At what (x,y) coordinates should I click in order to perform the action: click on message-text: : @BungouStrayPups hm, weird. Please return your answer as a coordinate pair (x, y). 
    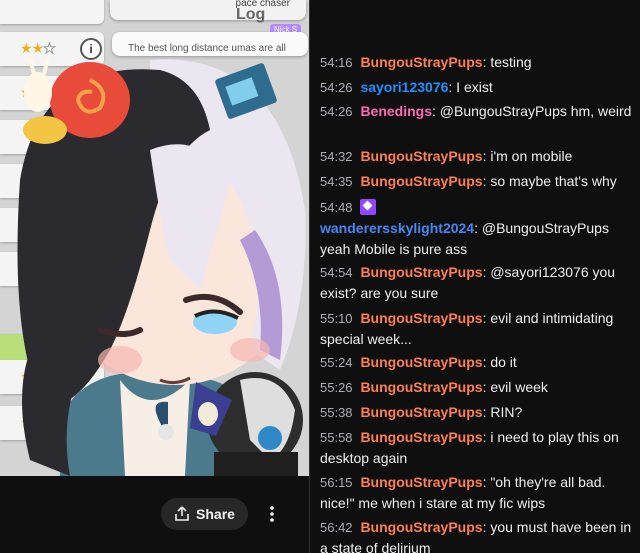
    Looking at the image, I should click on (532, 111).